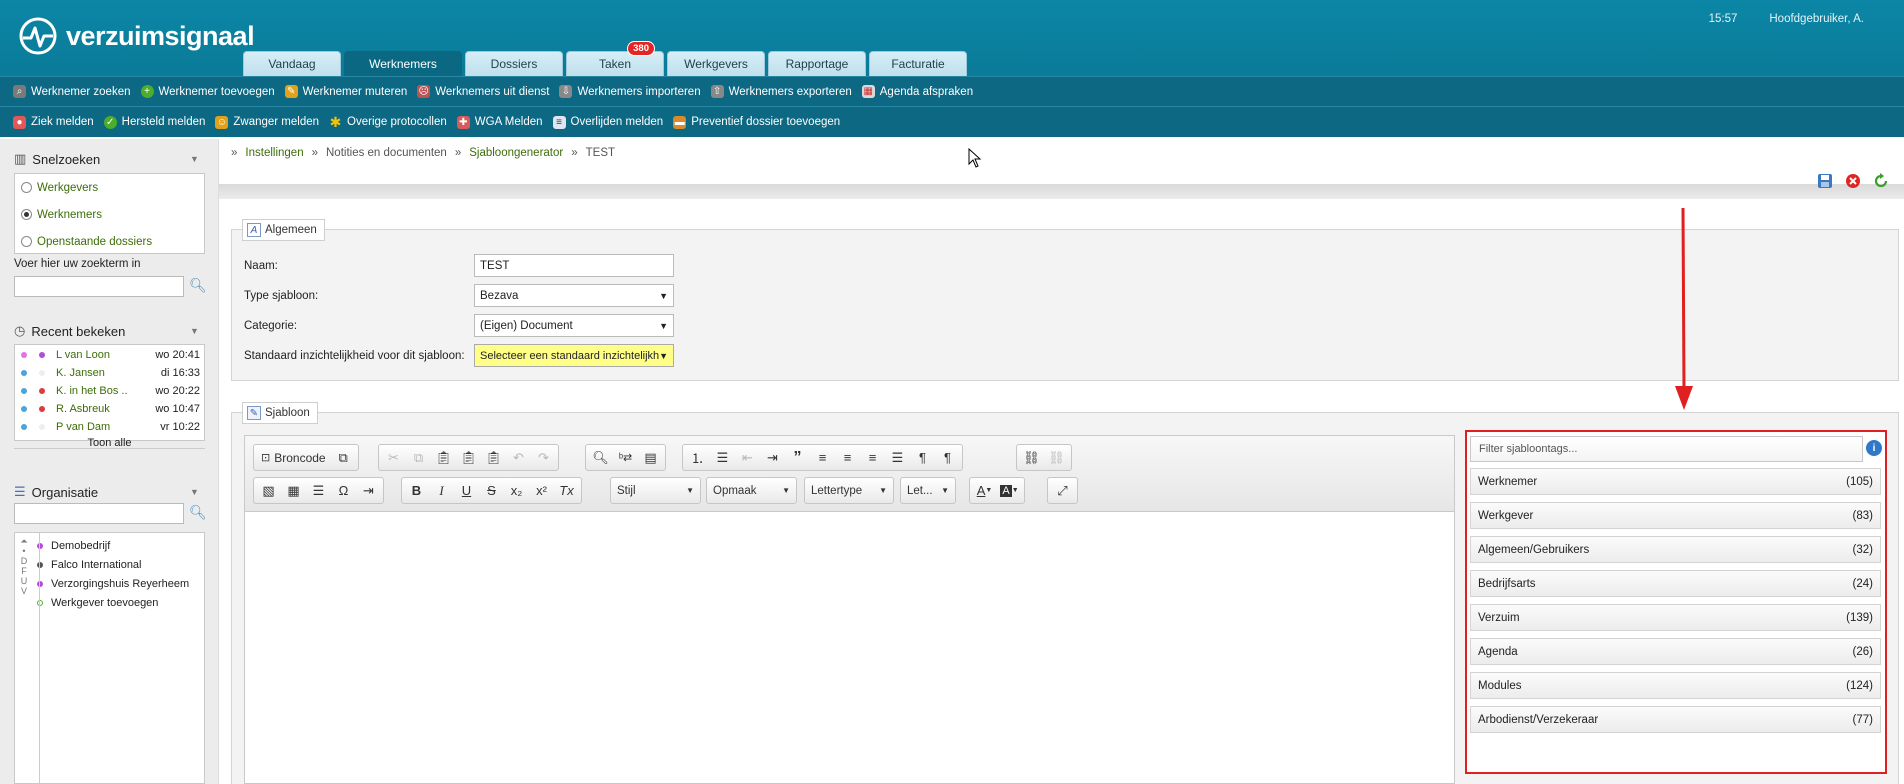 The image size is (1904, 784). What do you see at coordinates (922, 457) in the screenshot?
I see `ltr-button: ¶` at bounding box center [922, 457].